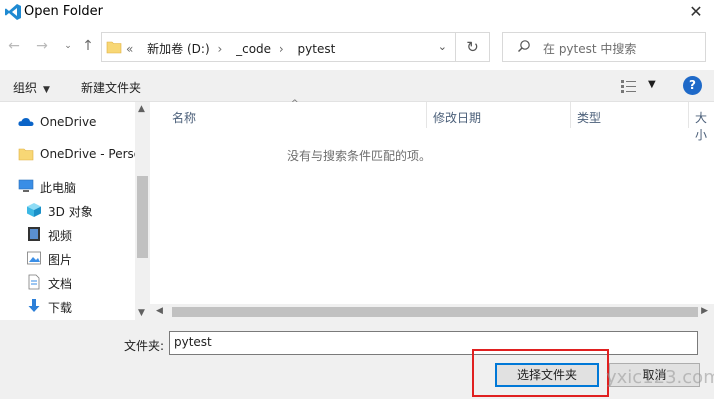  What do you see at coordinates (60, 308) in the screenshot?
I see `sidebar-item-label: 下载` at bounding box center [60, 308].